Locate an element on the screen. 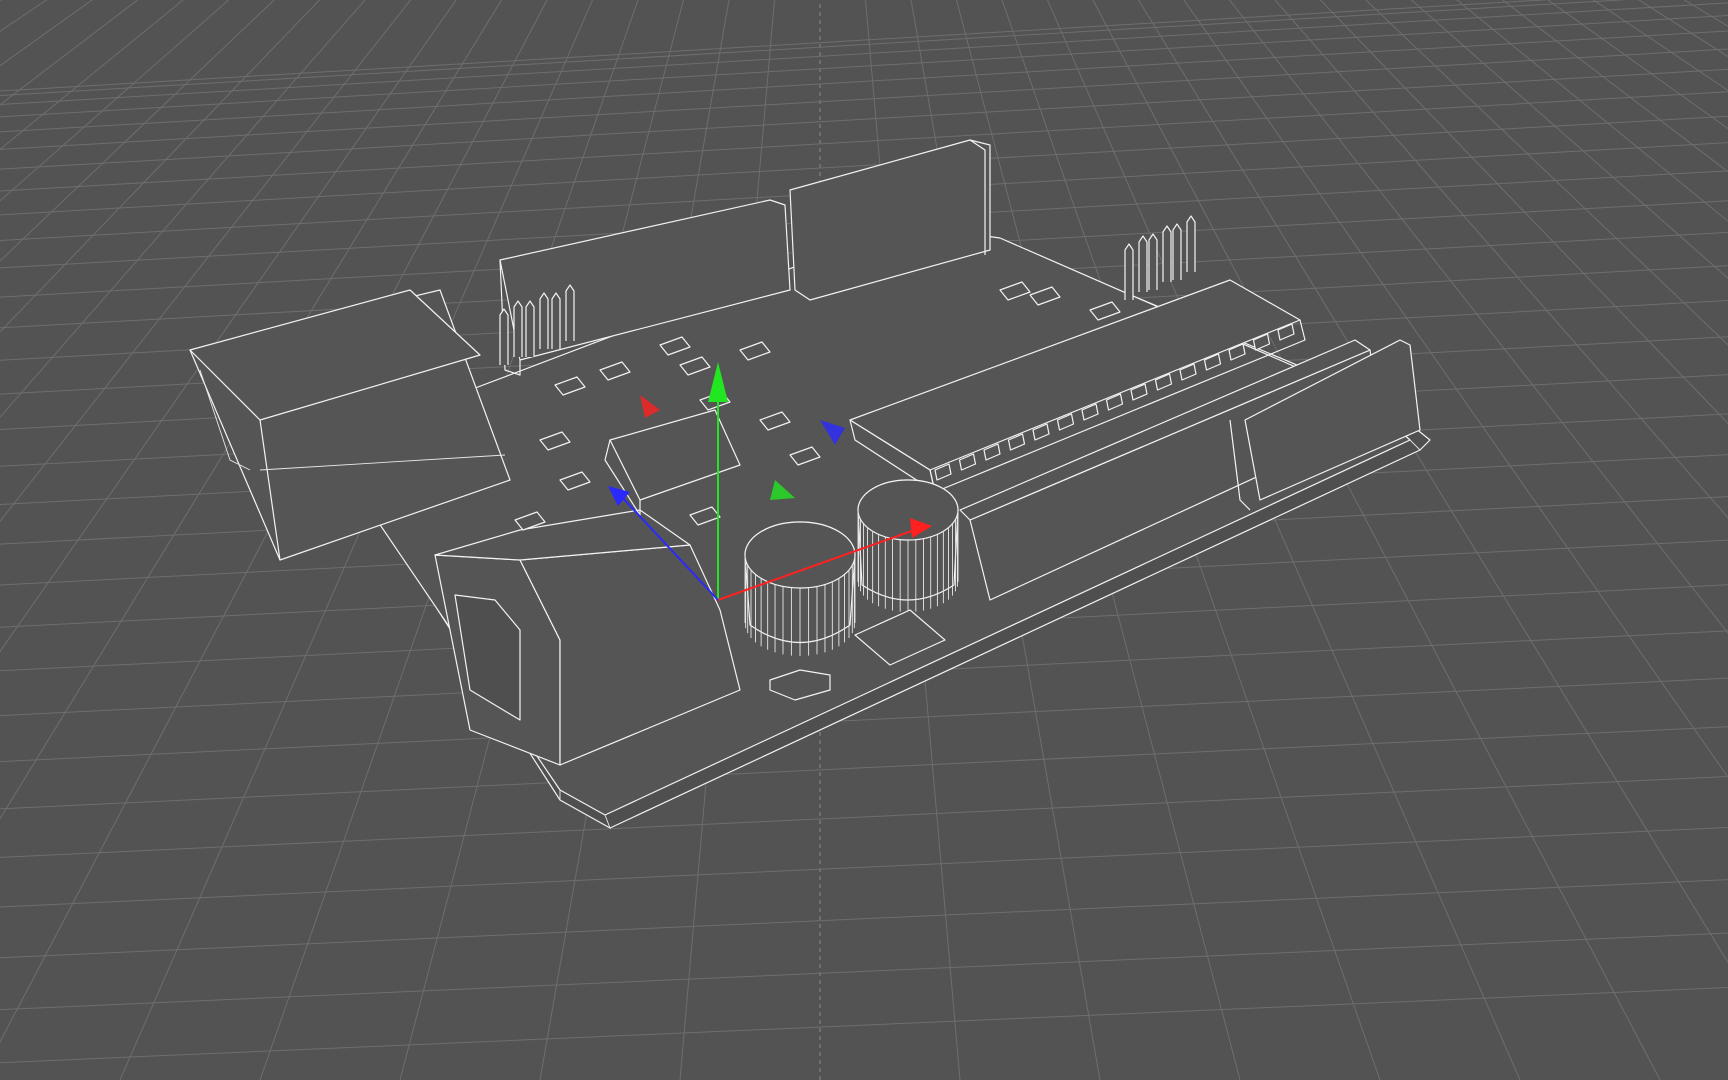 The image size is (1728, 1080). capacitor-left is located at coordinates (800, 588).